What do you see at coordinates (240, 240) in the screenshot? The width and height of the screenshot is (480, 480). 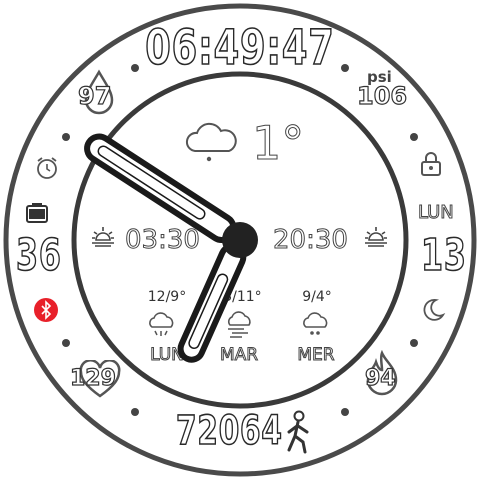 I see `center-hub` at bounding box center [240, 240].